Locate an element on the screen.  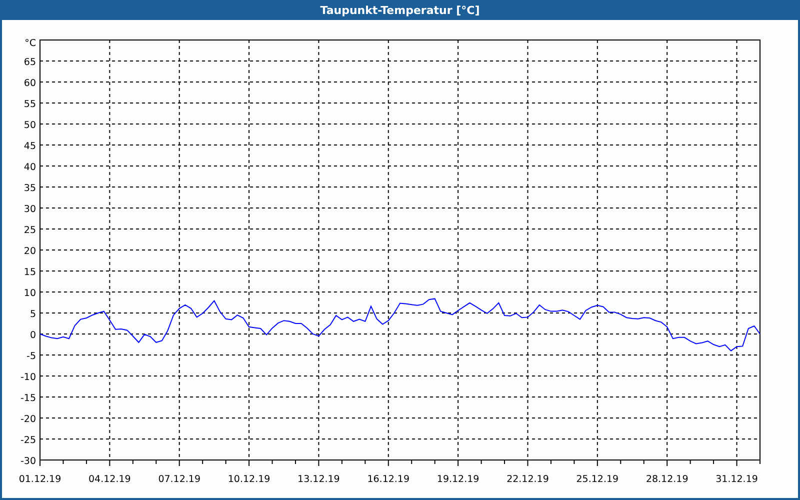
y-tick-label: 20 is located at coordinates (30, 251).